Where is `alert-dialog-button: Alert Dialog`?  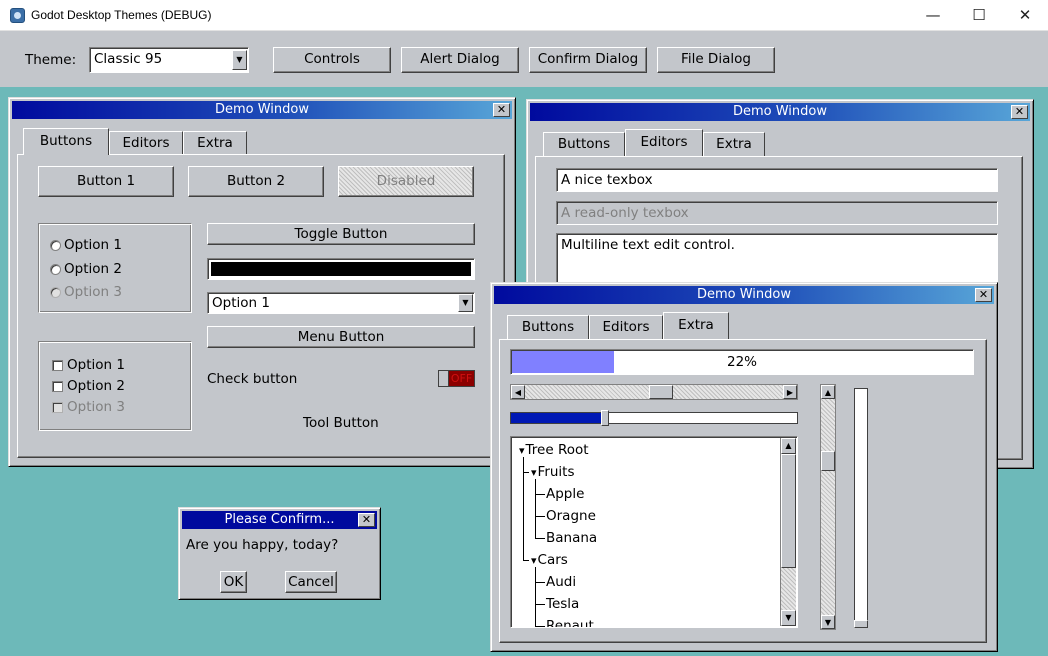
alert-dialog-button: Alert Dialog is located at coordinates (460, 60).